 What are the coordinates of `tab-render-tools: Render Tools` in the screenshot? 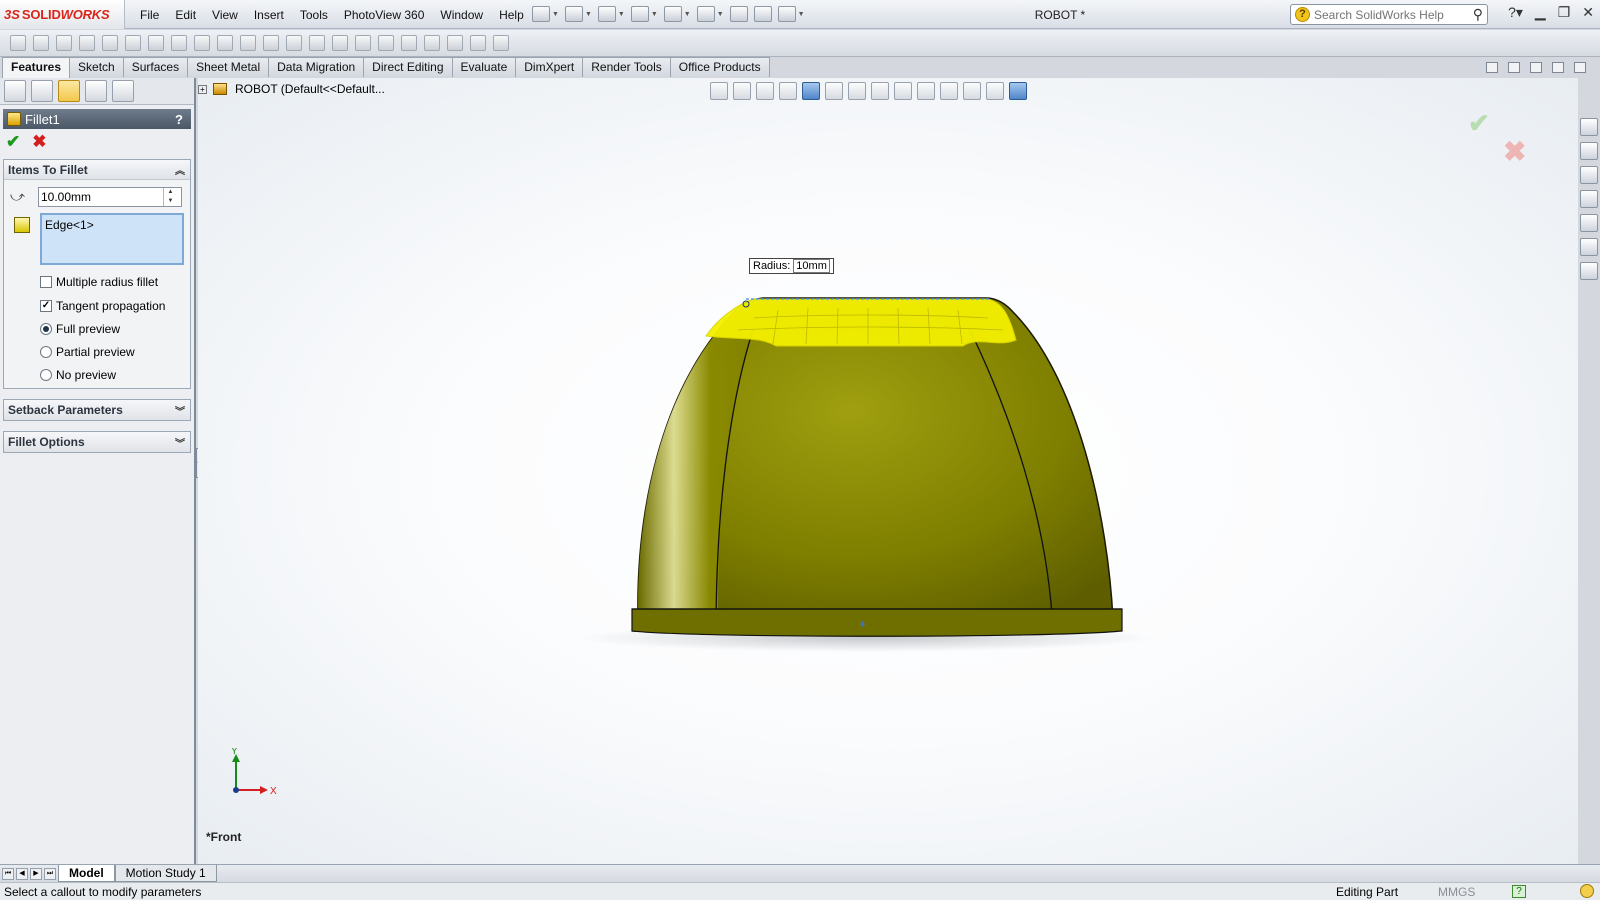 It's located at (626, 67).